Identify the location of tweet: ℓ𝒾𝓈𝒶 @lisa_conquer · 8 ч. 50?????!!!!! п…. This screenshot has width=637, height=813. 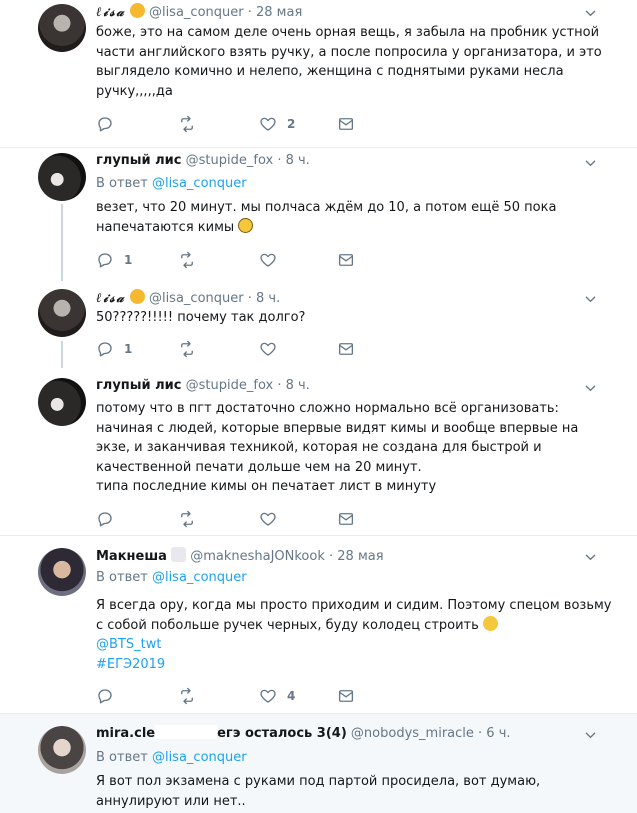
(318, 324).